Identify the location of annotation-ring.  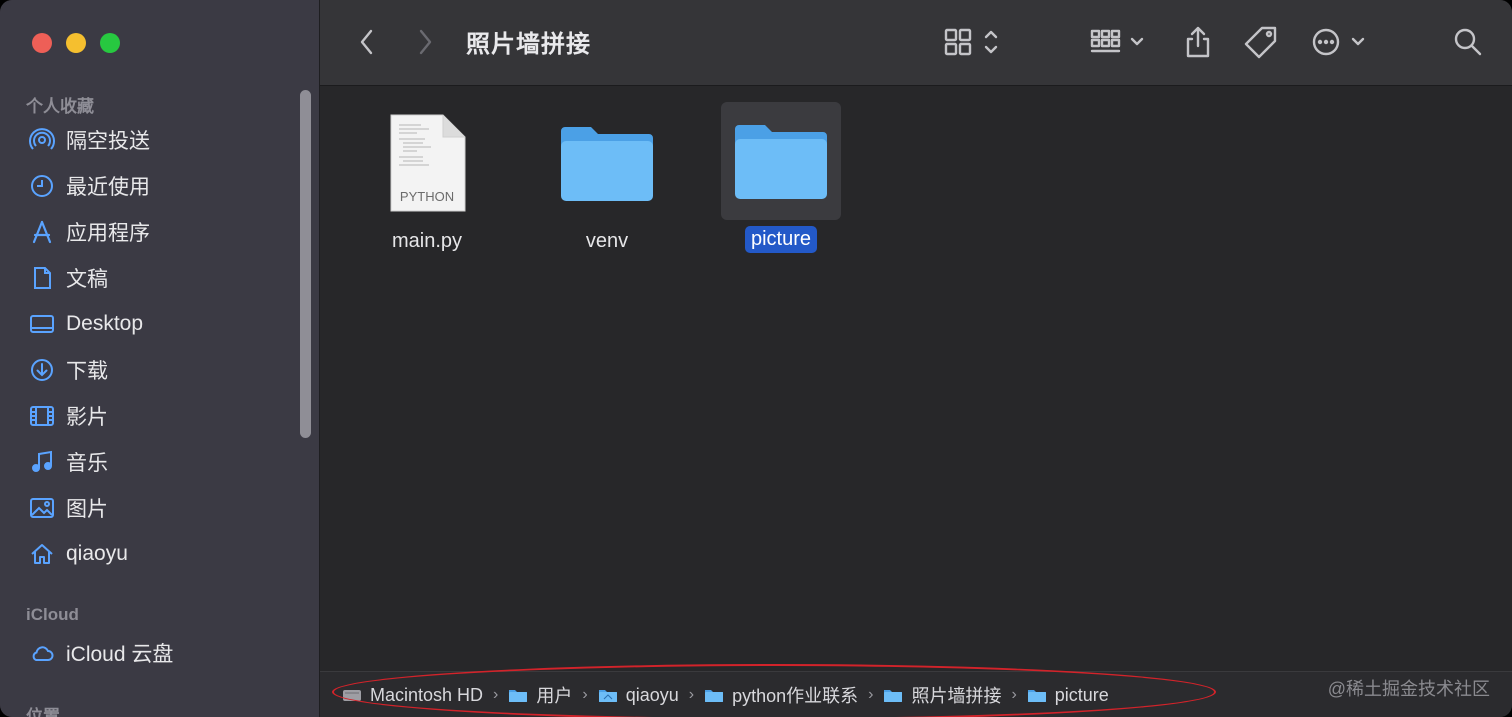
(774, 690).